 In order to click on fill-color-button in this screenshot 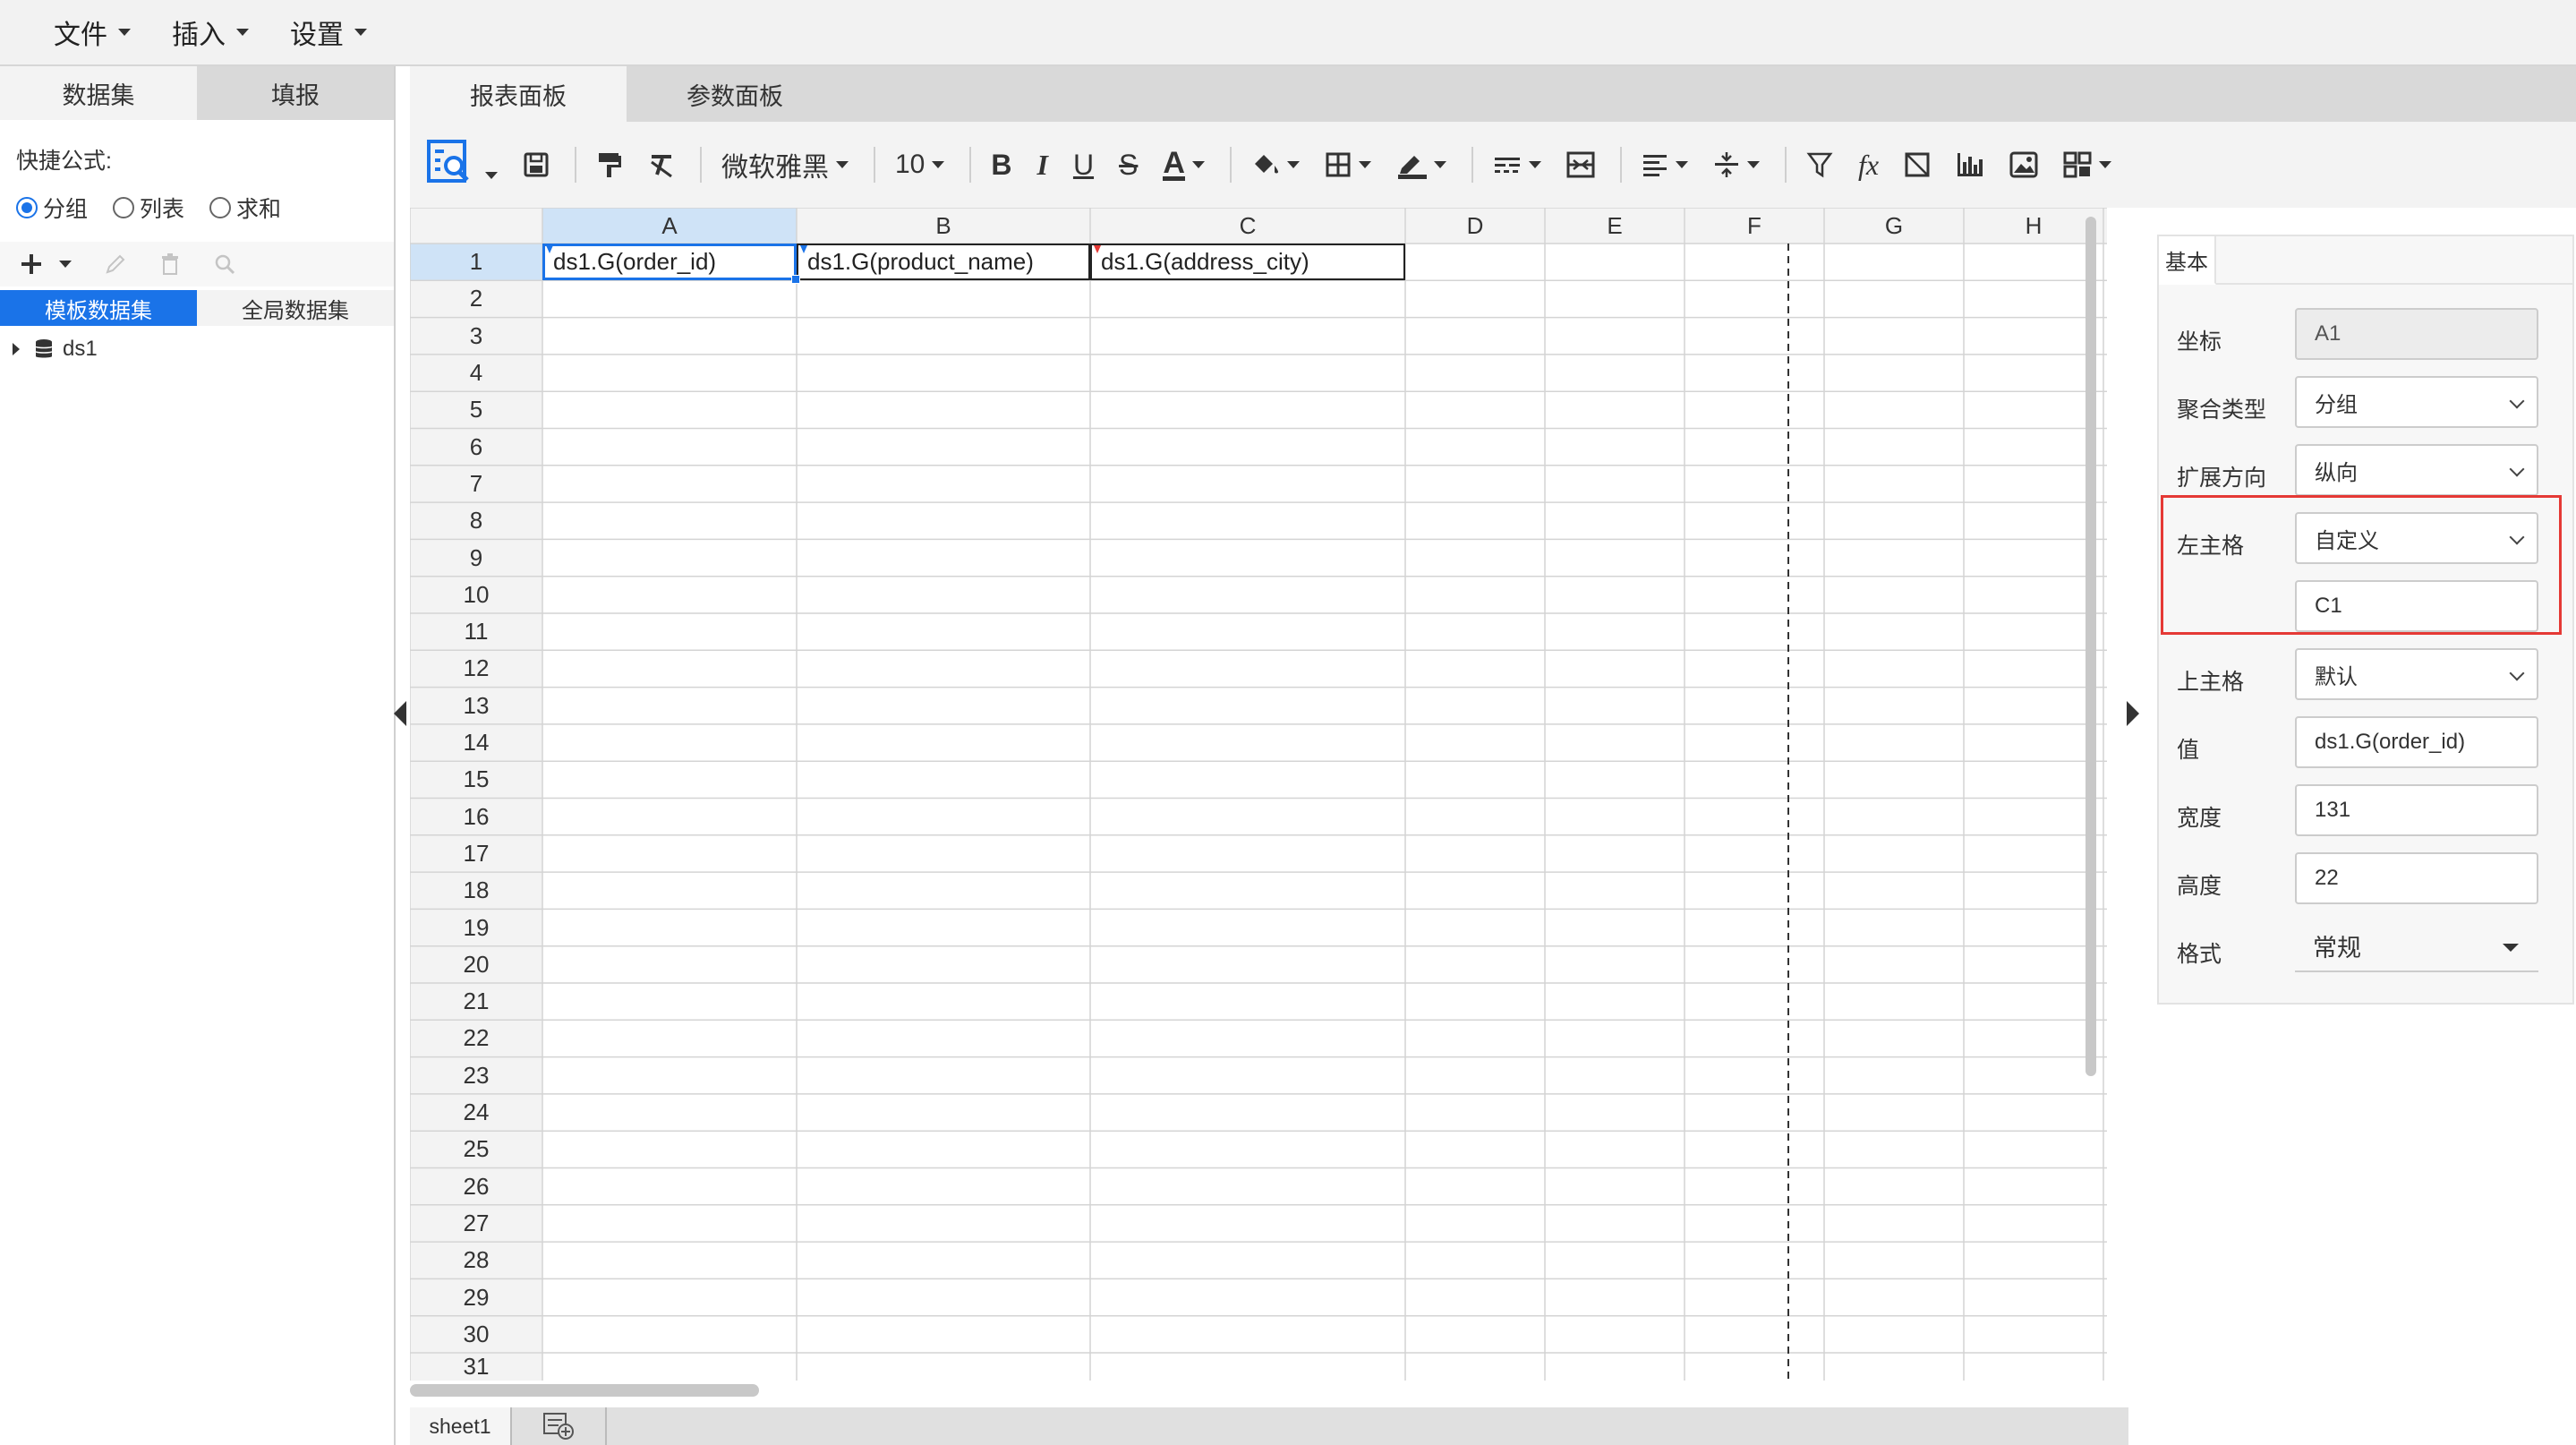, I will do `click(1275, 164)`.